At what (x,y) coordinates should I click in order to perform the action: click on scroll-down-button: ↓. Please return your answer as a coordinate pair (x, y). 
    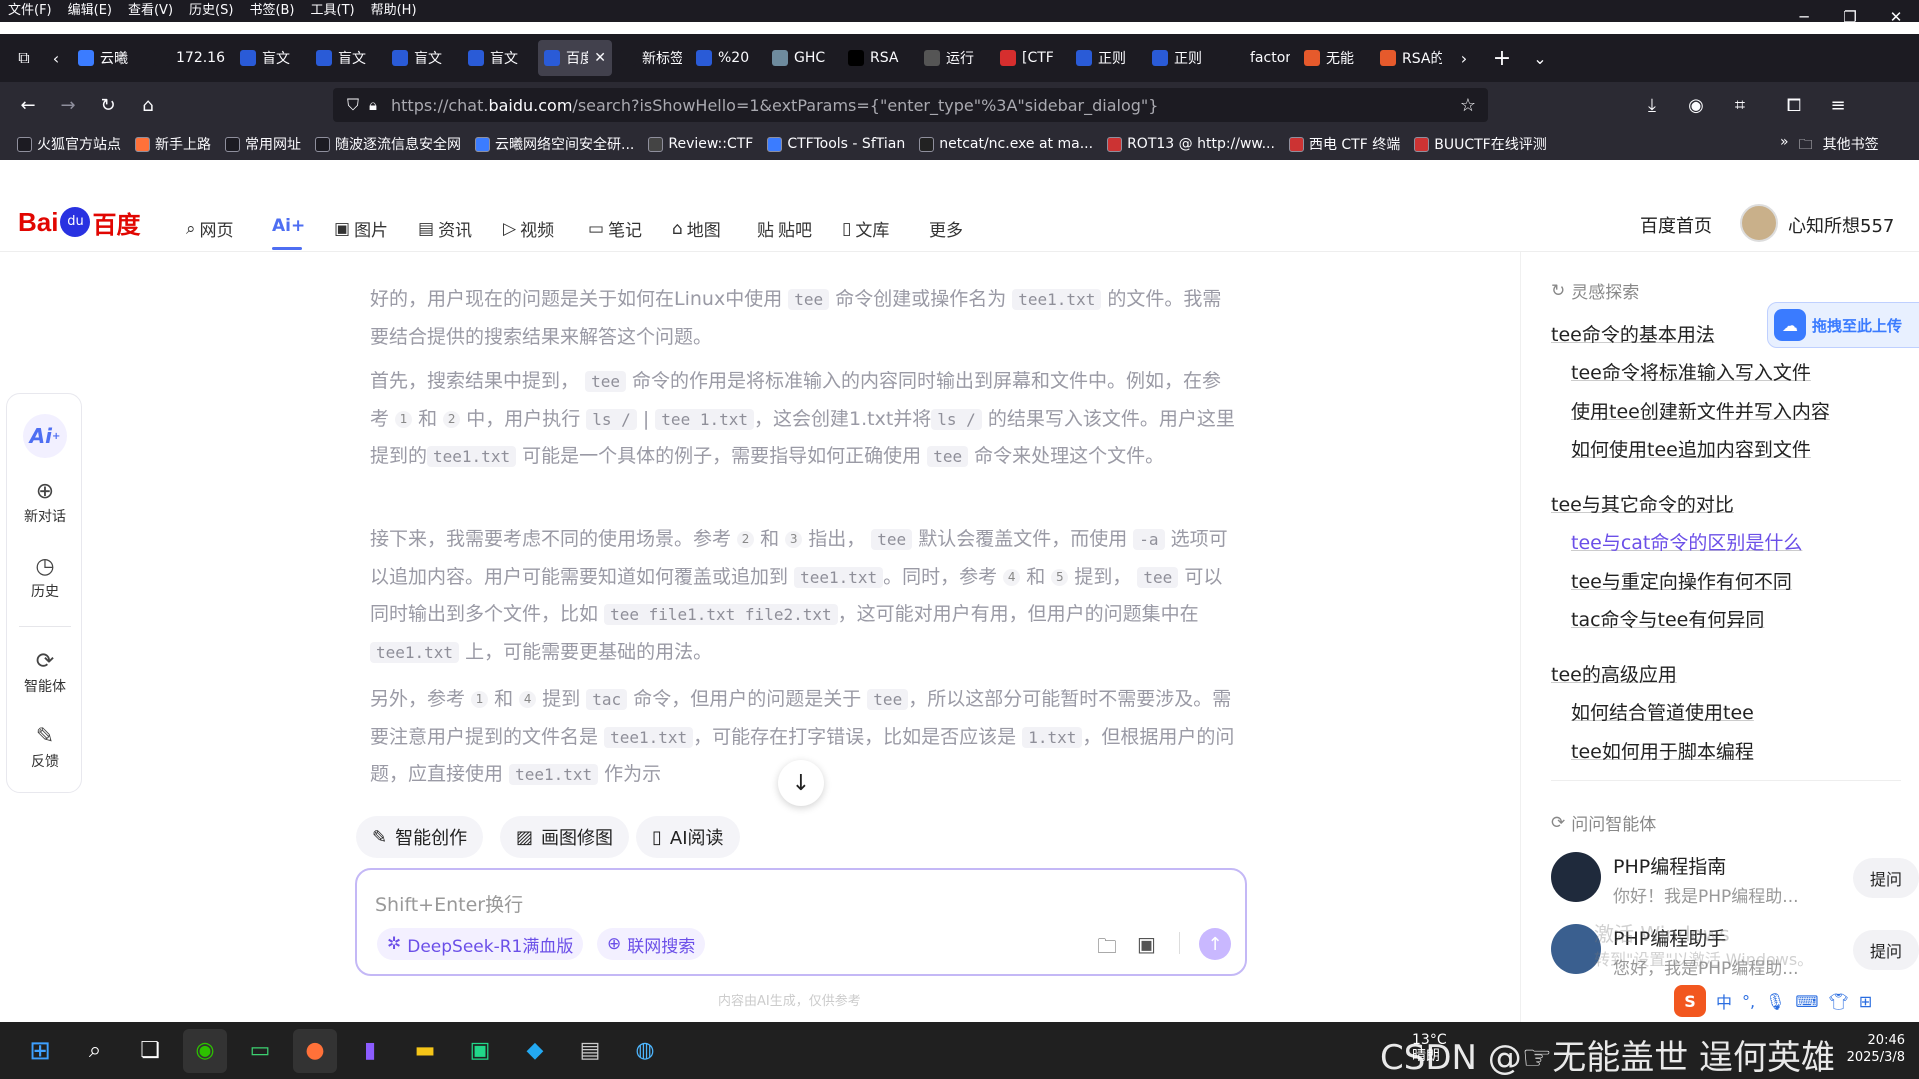
    Looking at the image, I should click on (801, 783).